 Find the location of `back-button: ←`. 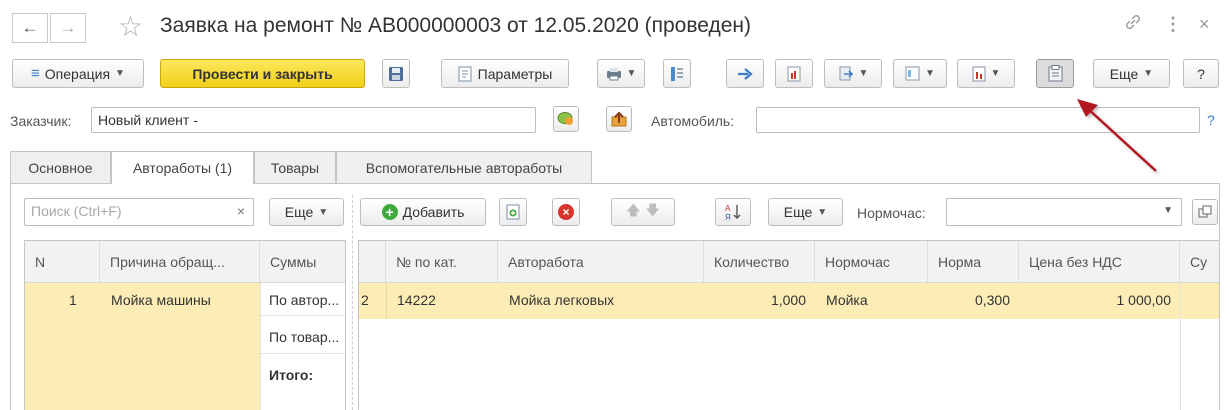

back-button: ← is located at coordinates (30, 28).